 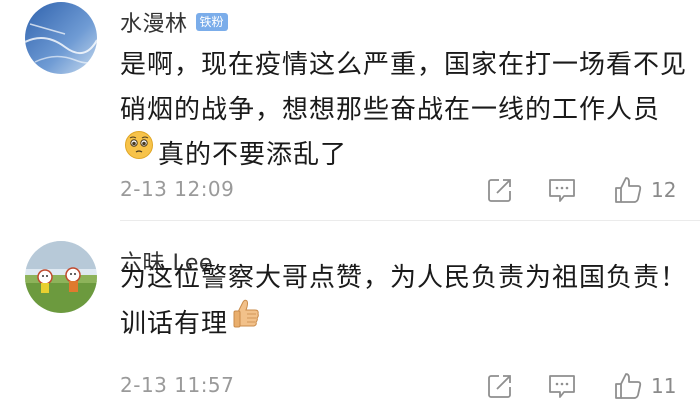 I want to click on username: 水漫林, so click(x=154, y=22).